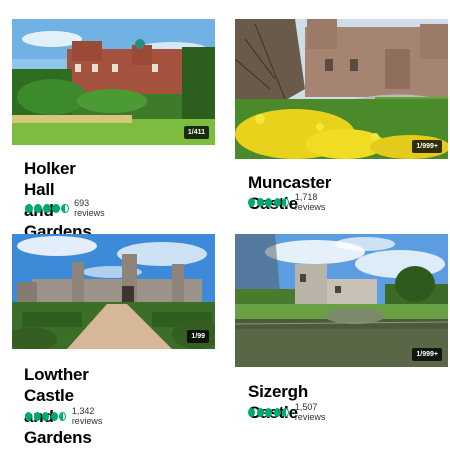 Image resolution: width=450 pixels, height=450 pixels. Describe the element at coordinates (196, 132) in the screenshot. I see `photo-count-badge: 1/411` at that location.